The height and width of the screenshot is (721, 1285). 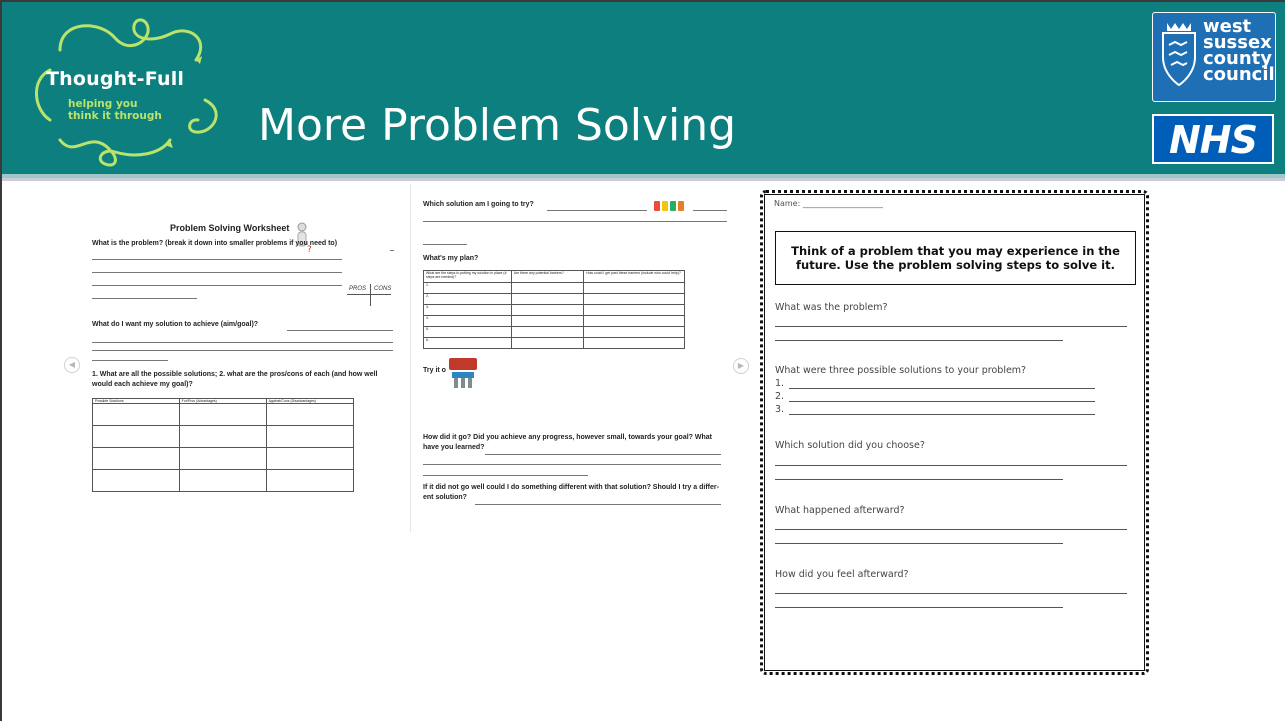 I want to click on worksheet-title: Problem Solving Worksheet, so click(x=230, y=228).